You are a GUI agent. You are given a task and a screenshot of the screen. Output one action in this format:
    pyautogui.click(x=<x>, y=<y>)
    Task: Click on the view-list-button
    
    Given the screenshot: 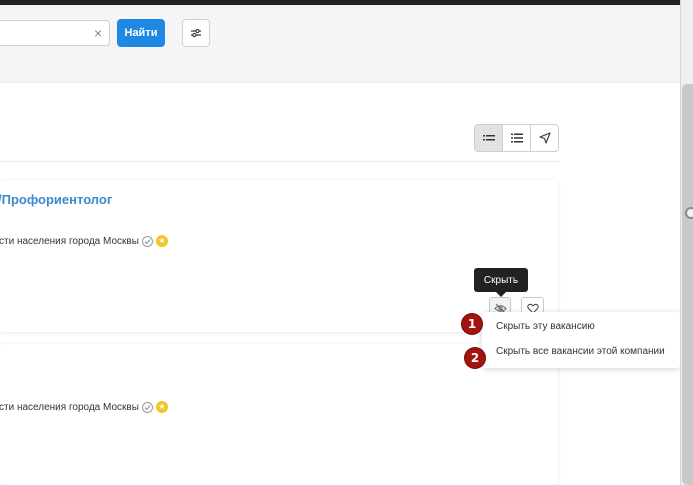 What is the action you would take?
    pyautogui.click(x=517, y=138)
    